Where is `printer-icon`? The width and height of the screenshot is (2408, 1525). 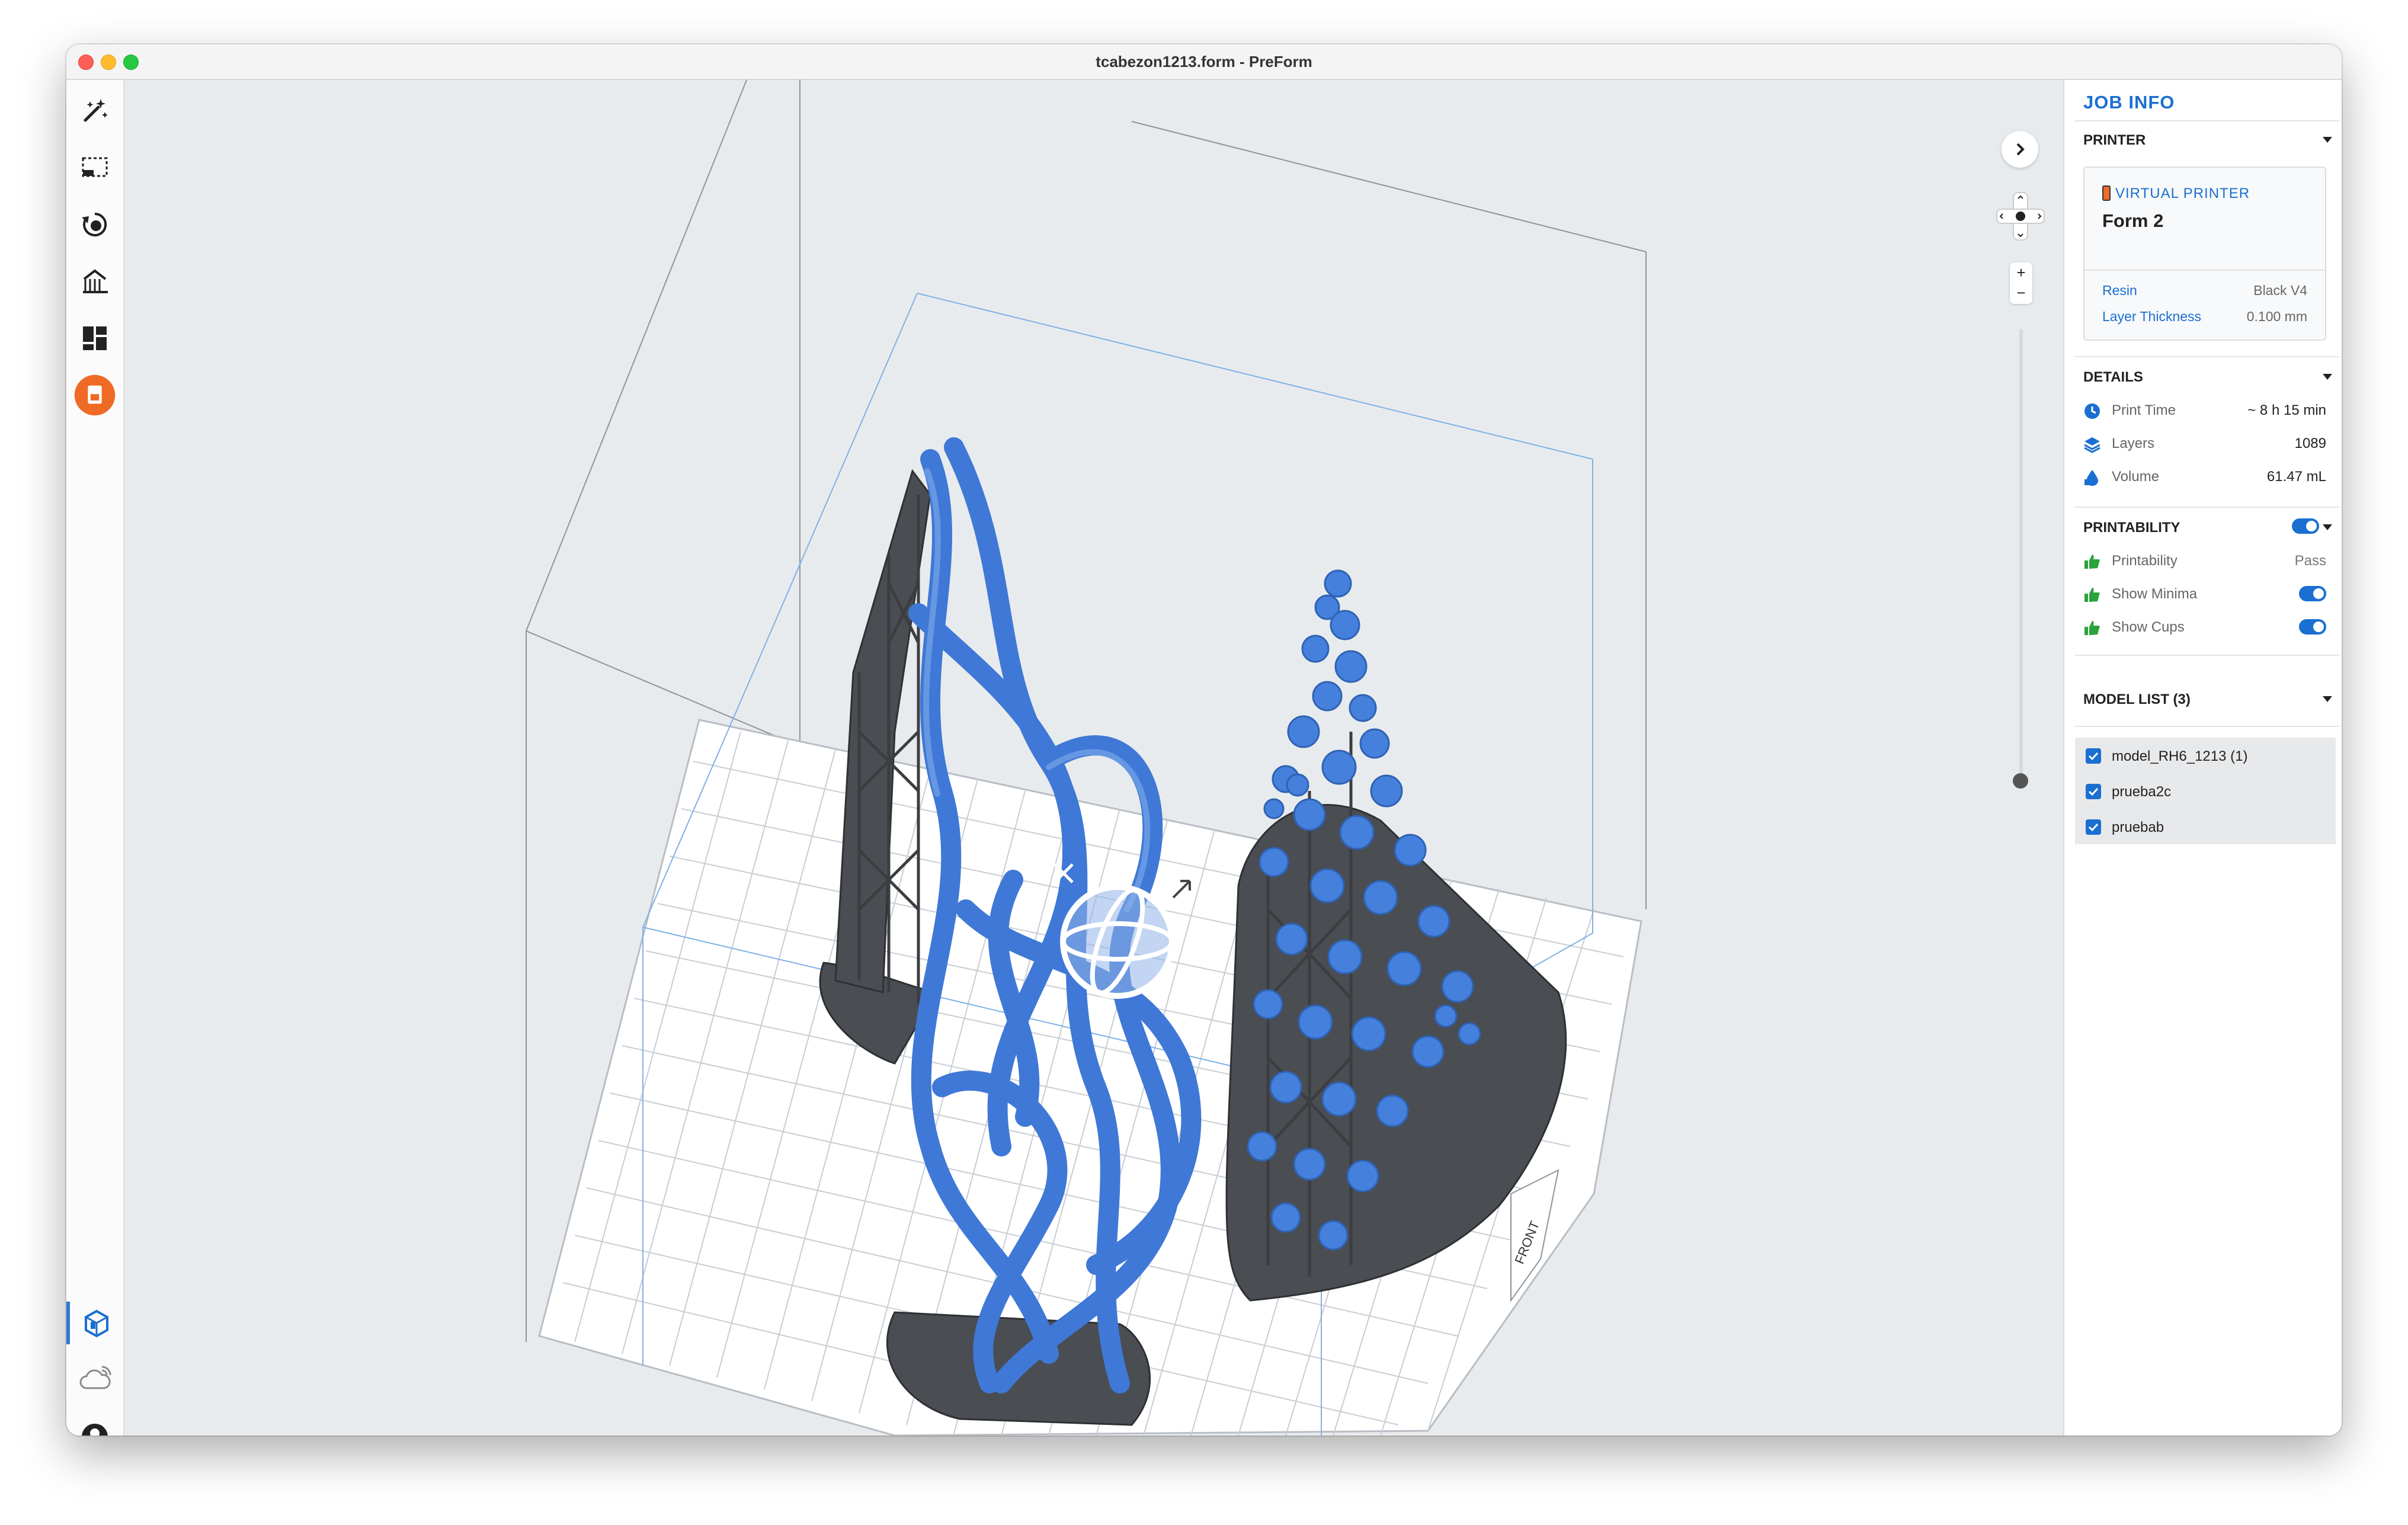
printer-icon is located at coordinates (2106, 193).